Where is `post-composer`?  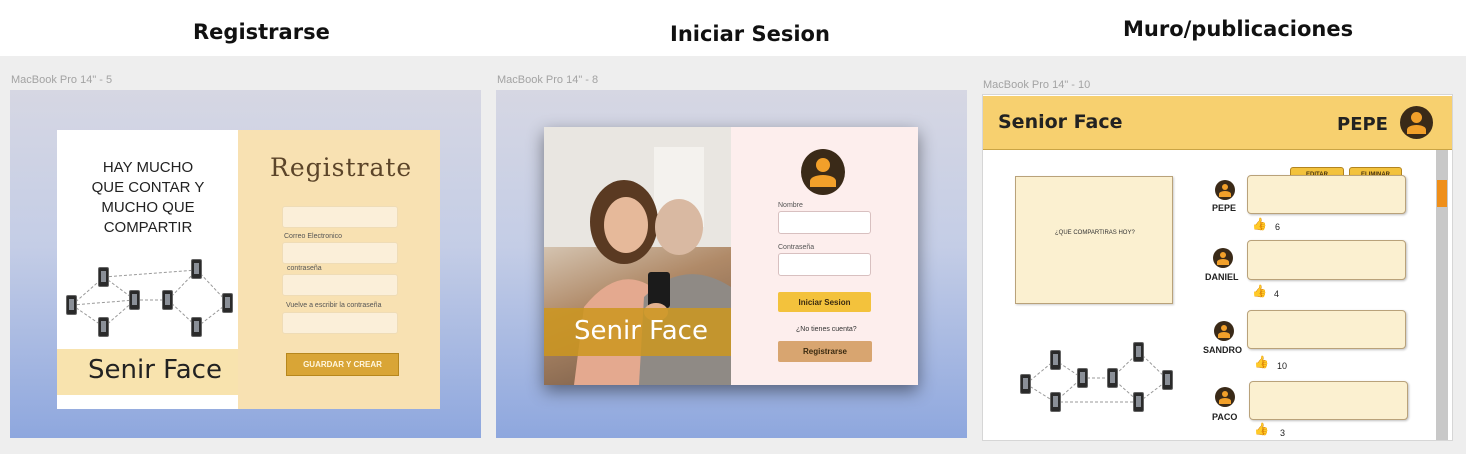
post-composer is located at coordinates (1094, 240).